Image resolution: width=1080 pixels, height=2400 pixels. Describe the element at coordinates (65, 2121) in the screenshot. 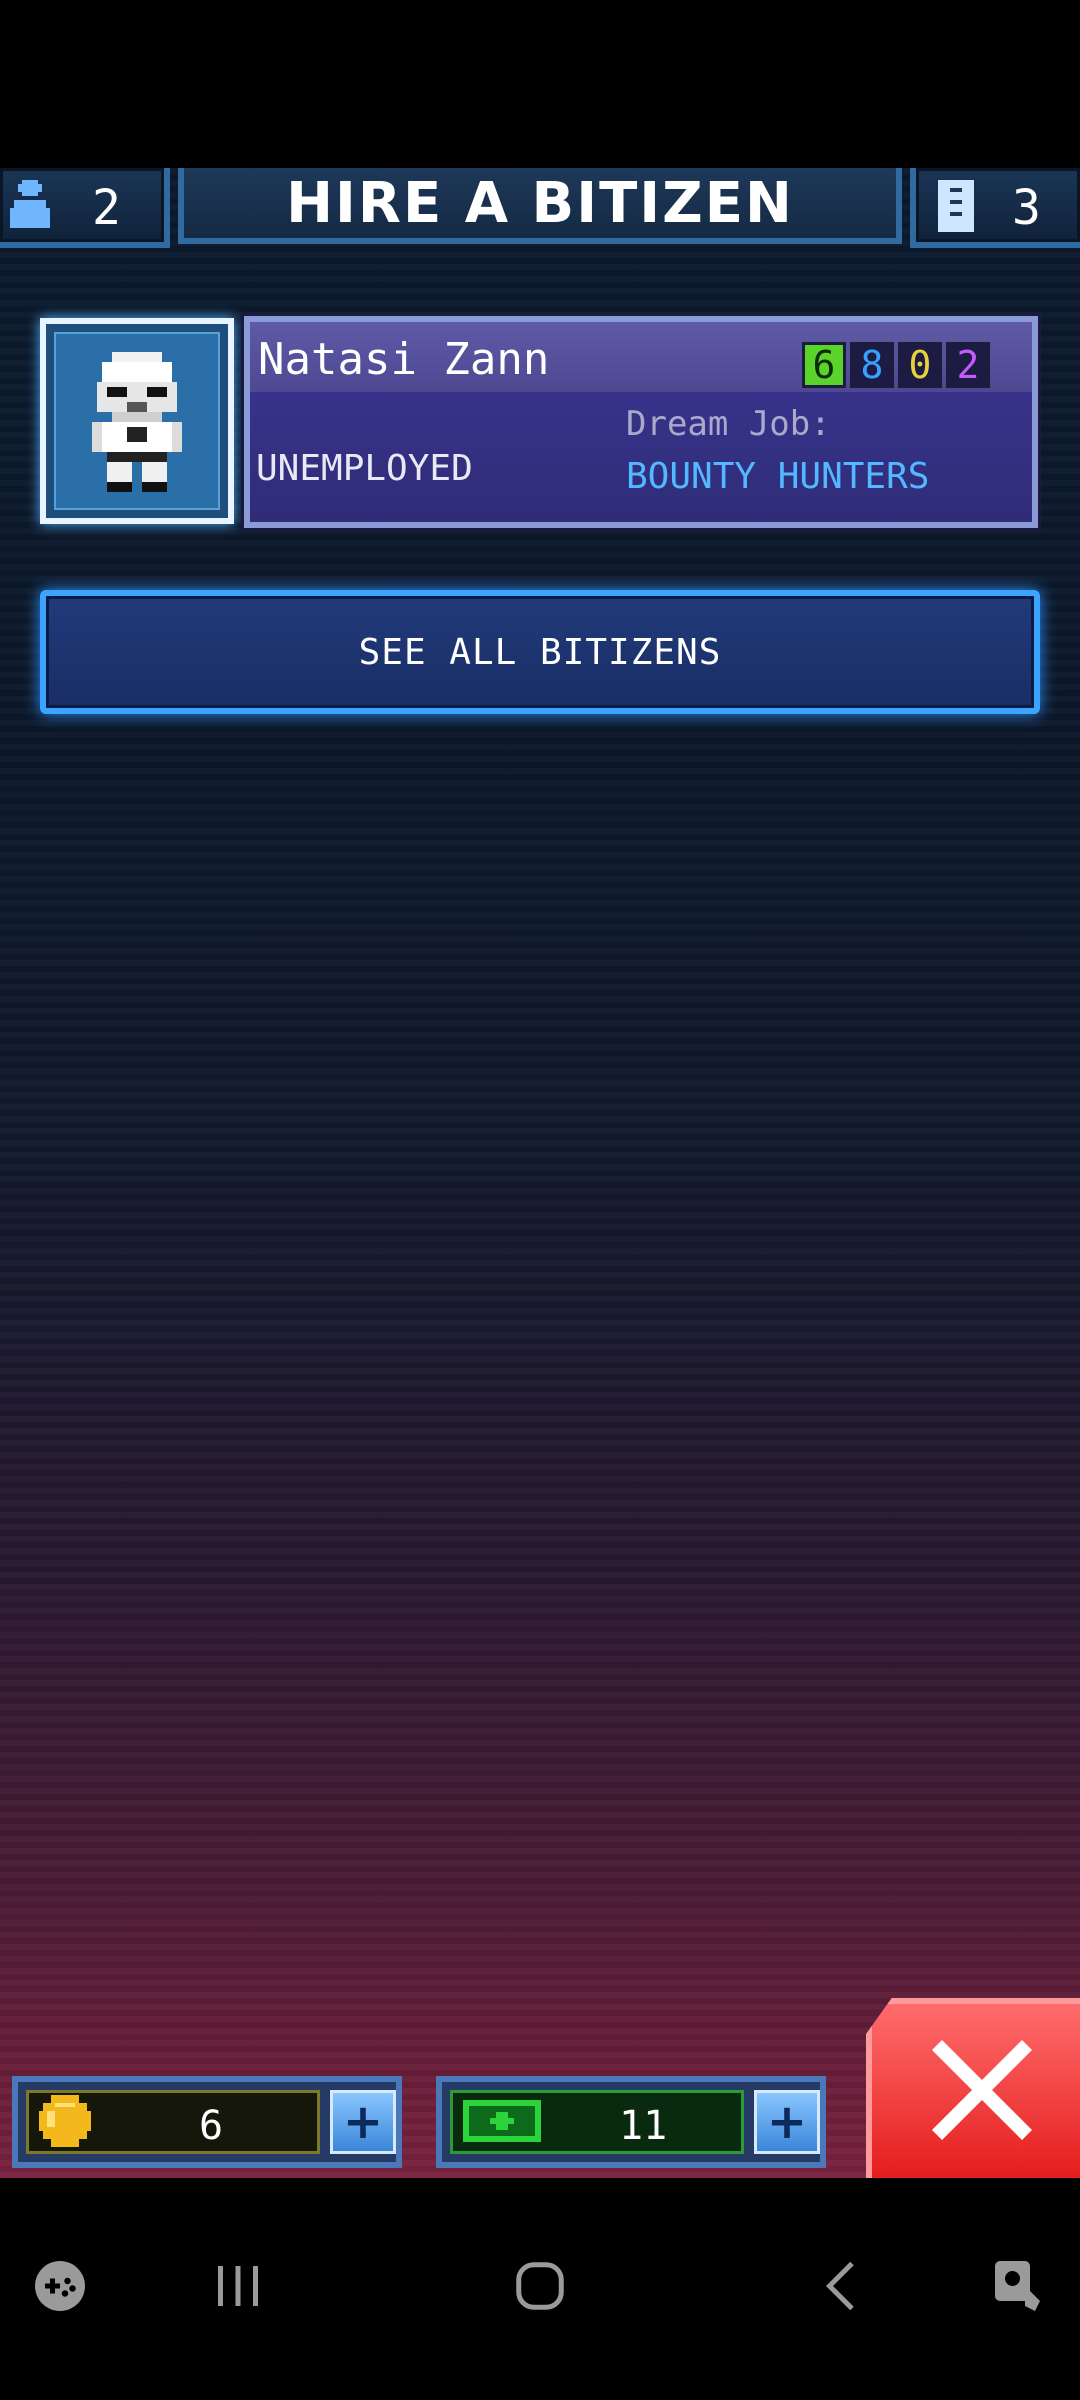

I see `coin-icon` at that location.